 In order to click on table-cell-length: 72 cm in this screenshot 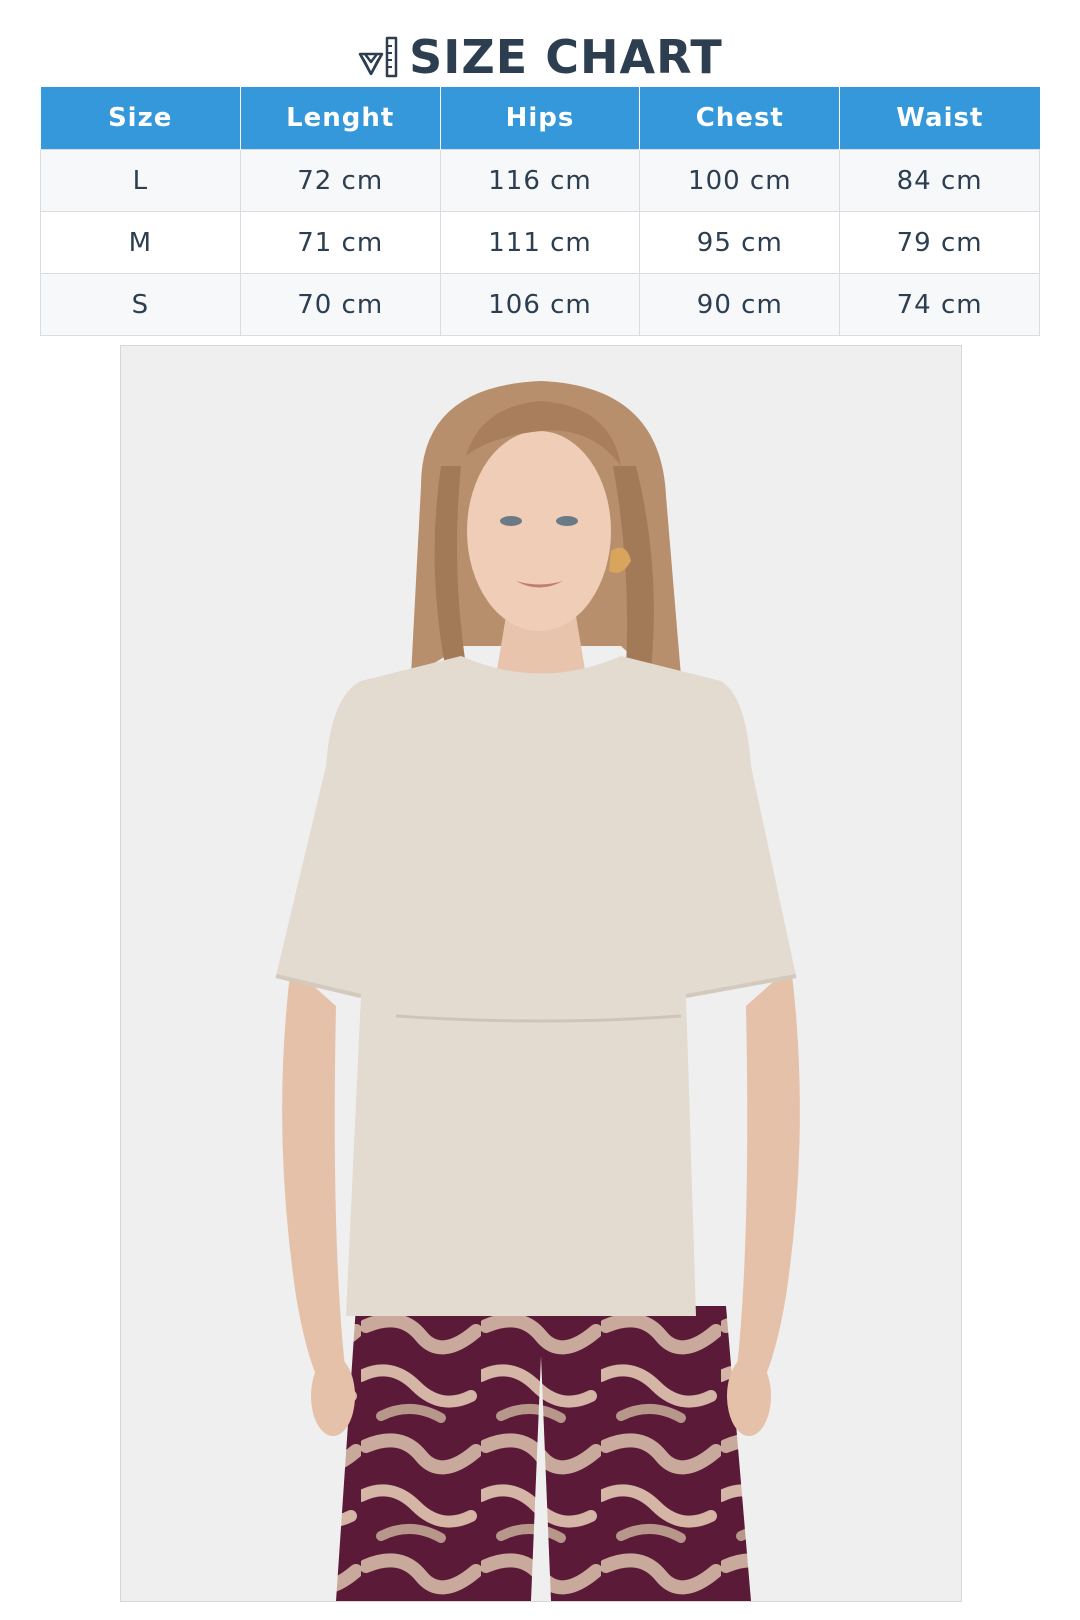, I will do `click(340, 180)`.